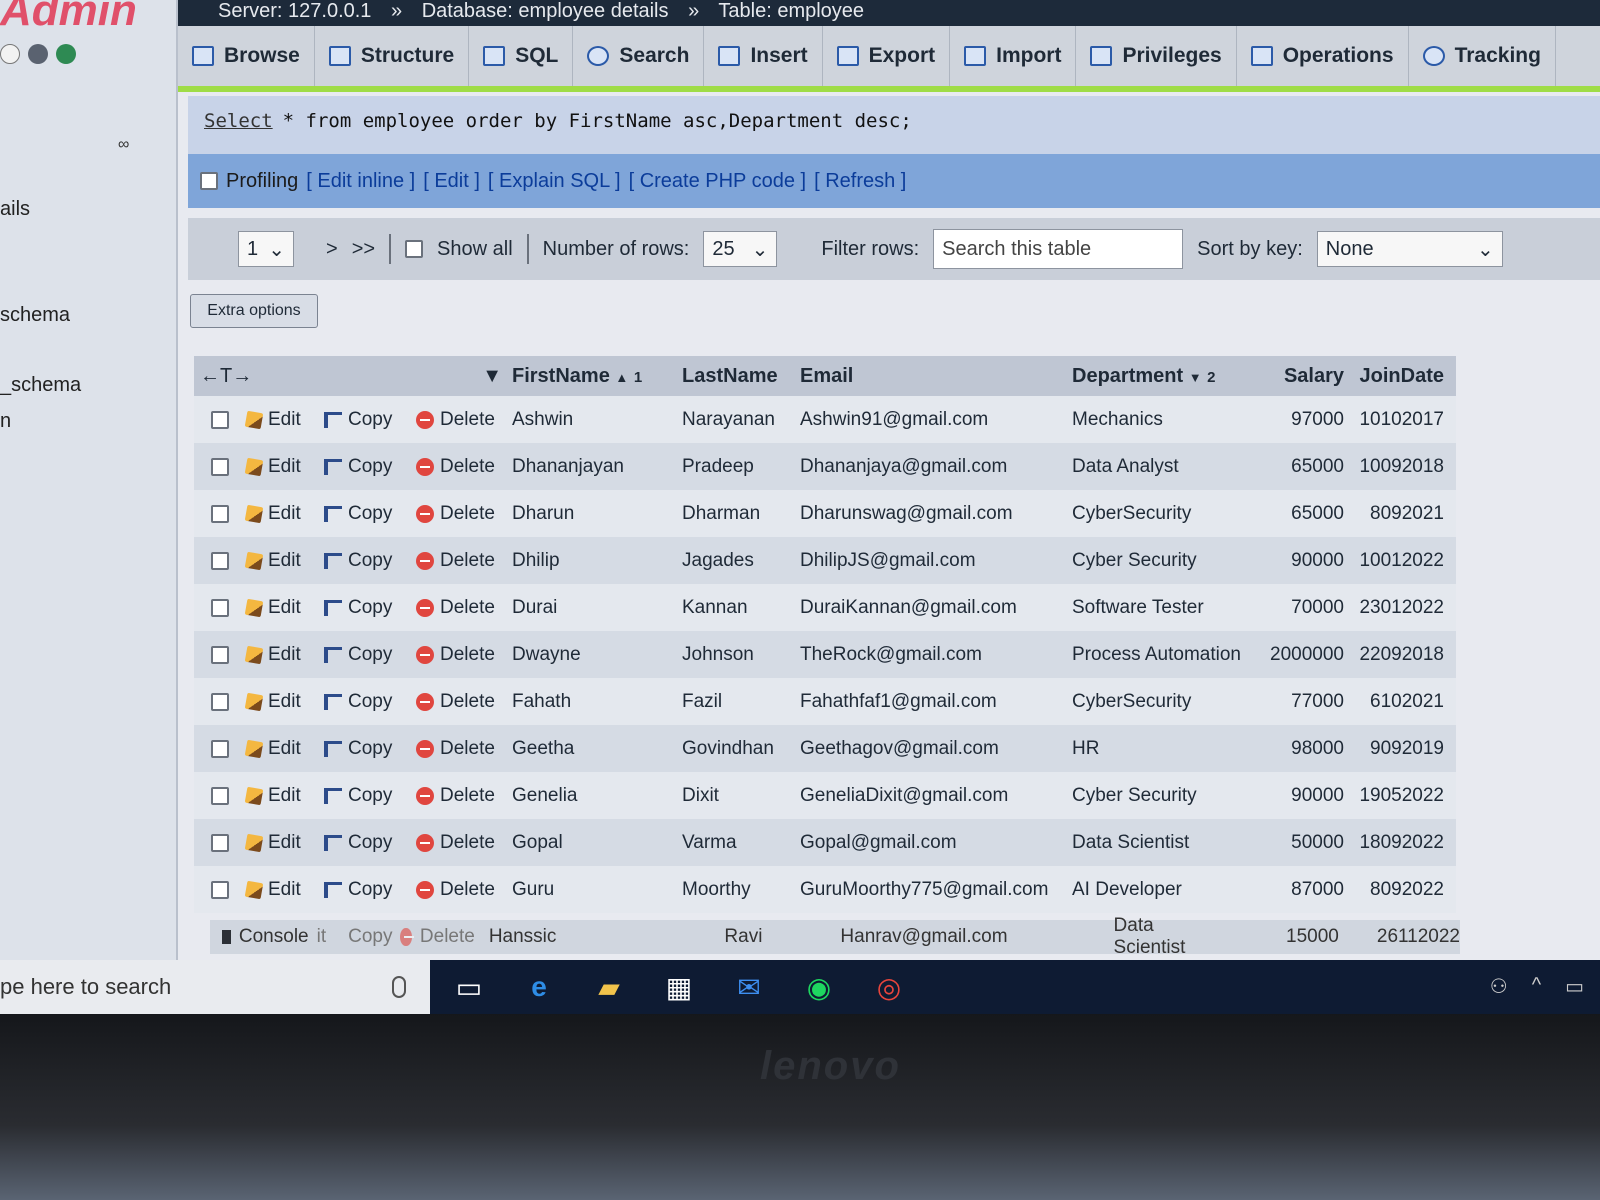 The width and height of the screenshot is (1600, 1200). Describe the element at coordinates (226, 376) in the screenshot. I see `column-arrows: ←T→` at that location.